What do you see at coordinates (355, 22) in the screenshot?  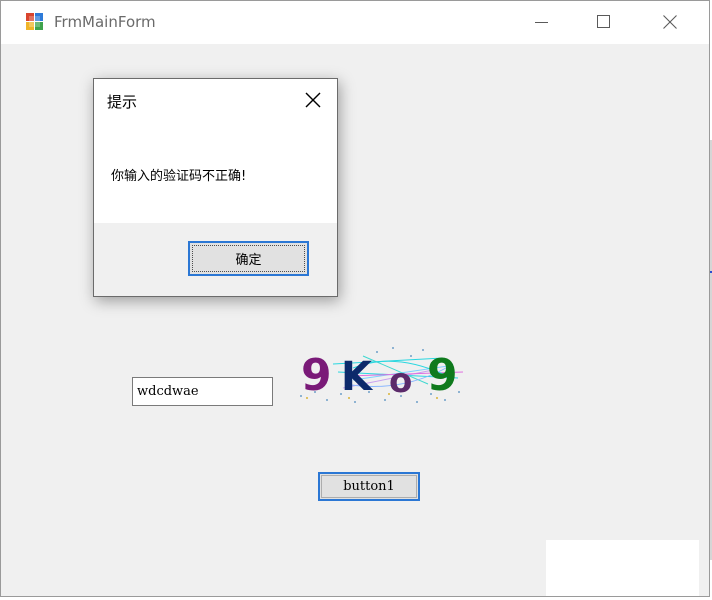 I see `title-bar: FrmMainForm` at bounding box center [355, 22].